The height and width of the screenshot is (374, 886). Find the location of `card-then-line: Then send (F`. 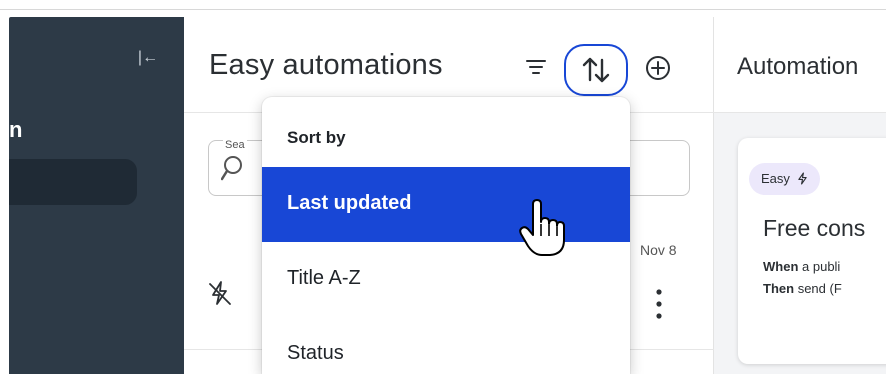

card-then-line: Then send (F is located at coordinates (802, 288).